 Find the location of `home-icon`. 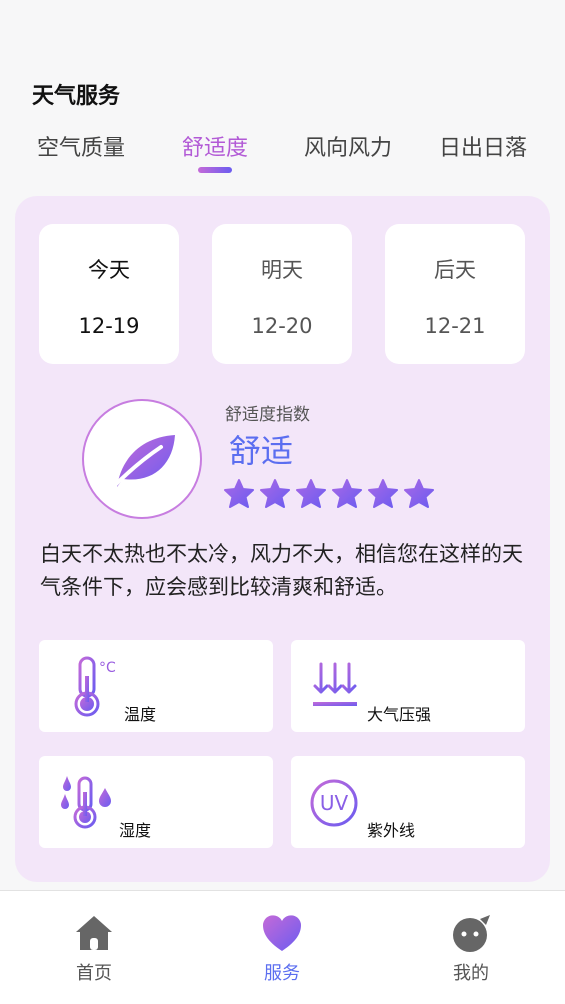

home-icon is located at coordinates (94, 933).